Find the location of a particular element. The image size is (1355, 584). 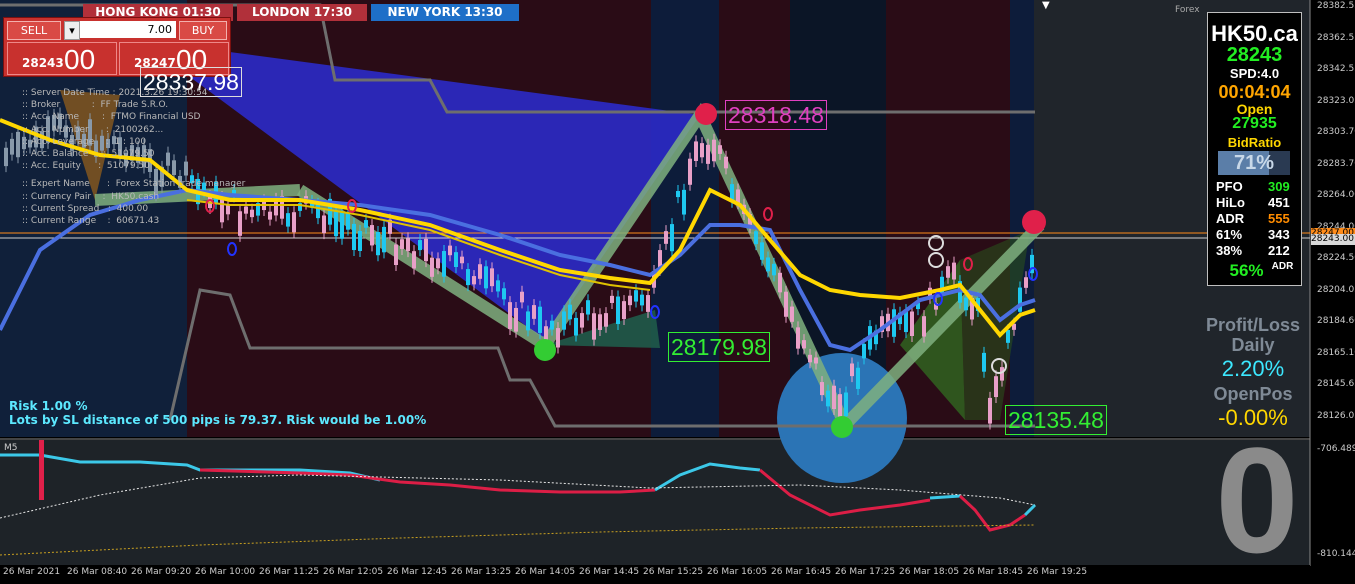

profit-daily-label: Daily is located at coordinates (1253, 345).